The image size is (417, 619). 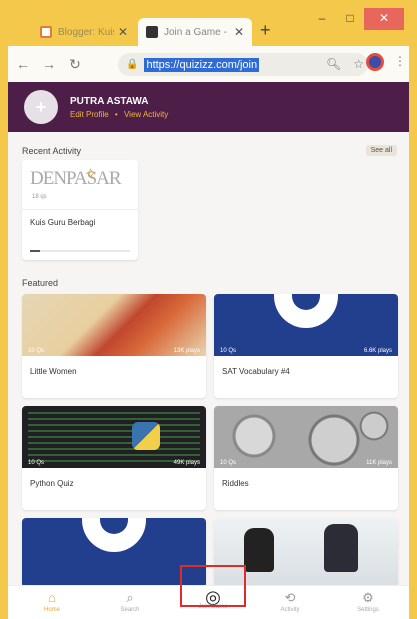 I want to click on little-women-thumbnail, so click(x=114, y=325).